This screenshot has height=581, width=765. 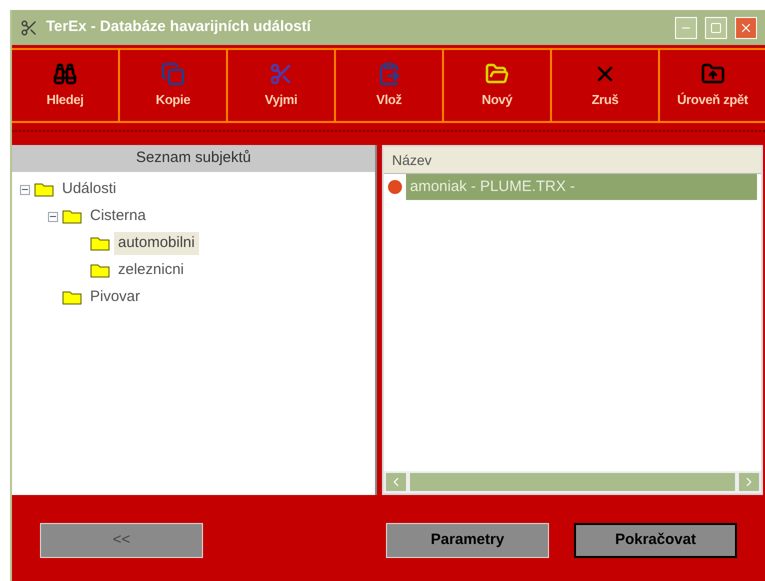 What do you see at coordinates (467, 540) in the screenshot?
I see `dialog-button: Parametry` at bounding box center [467, 540].